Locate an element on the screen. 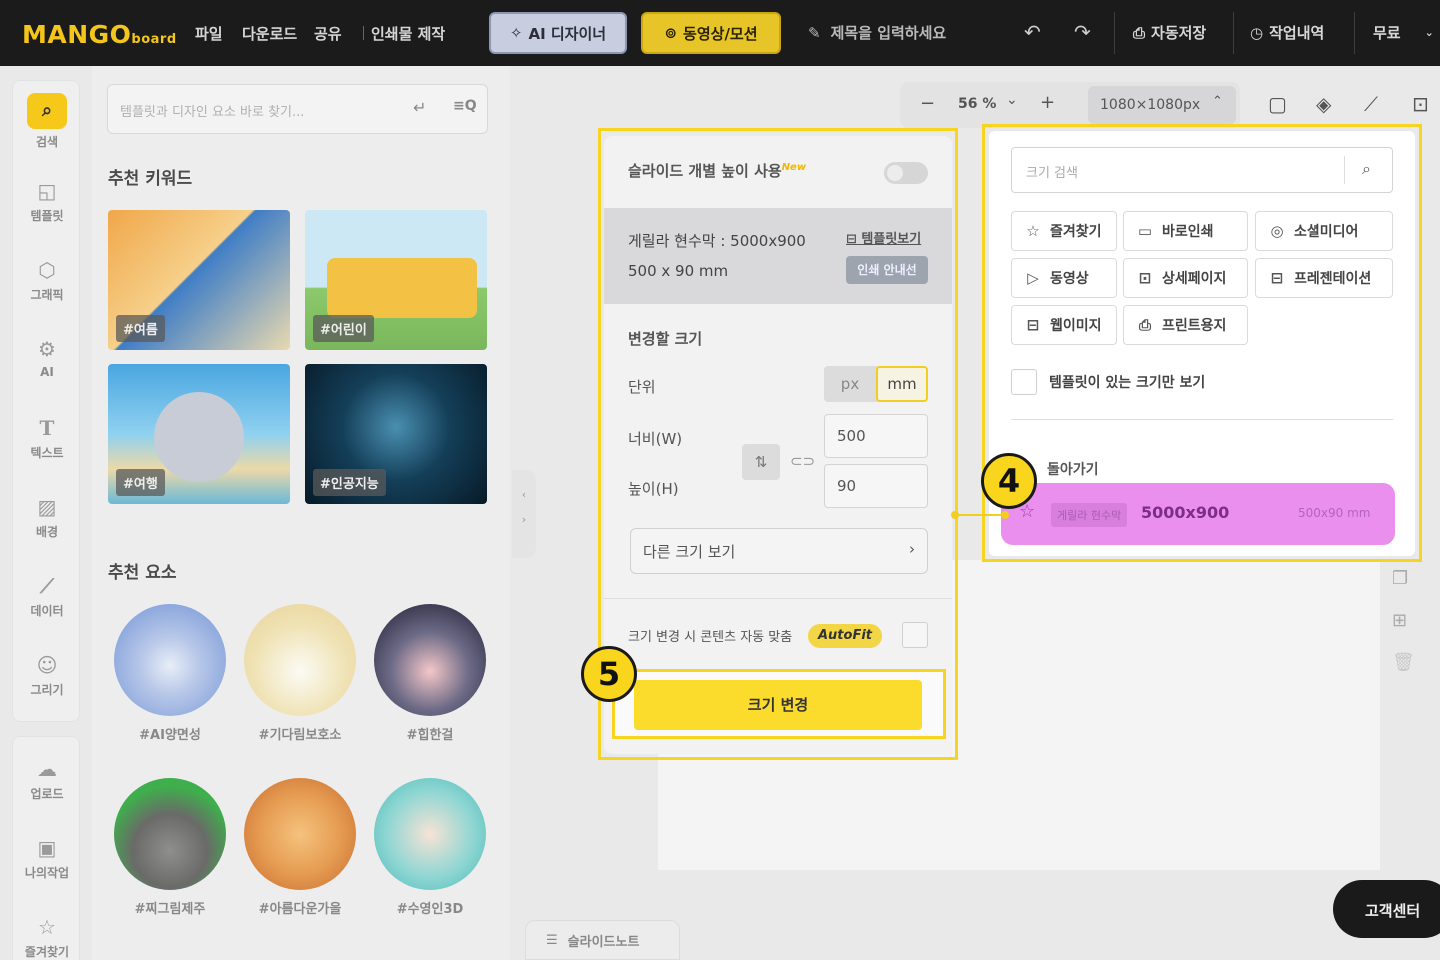  template-view-link: ⊟ 템플릿보기 is located at coordinates (883, 237).